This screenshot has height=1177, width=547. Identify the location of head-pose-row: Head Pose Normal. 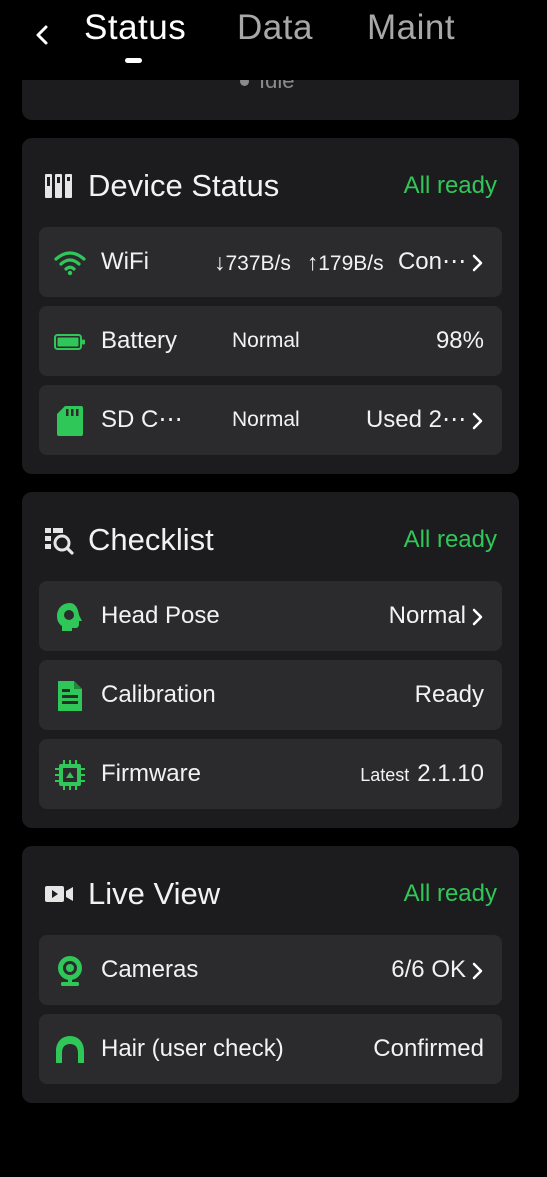
(270, 616).